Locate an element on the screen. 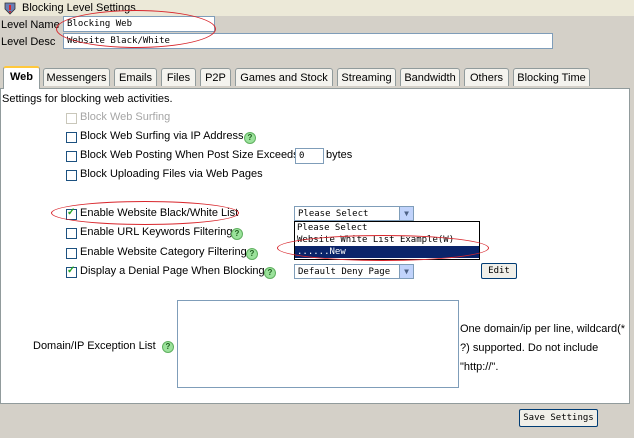  block-web-ip-checkbox is located at coordinates (71, 137).